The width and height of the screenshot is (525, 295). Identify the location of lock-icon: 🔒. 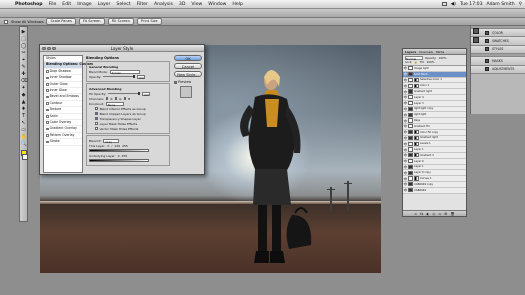
(415, 62).